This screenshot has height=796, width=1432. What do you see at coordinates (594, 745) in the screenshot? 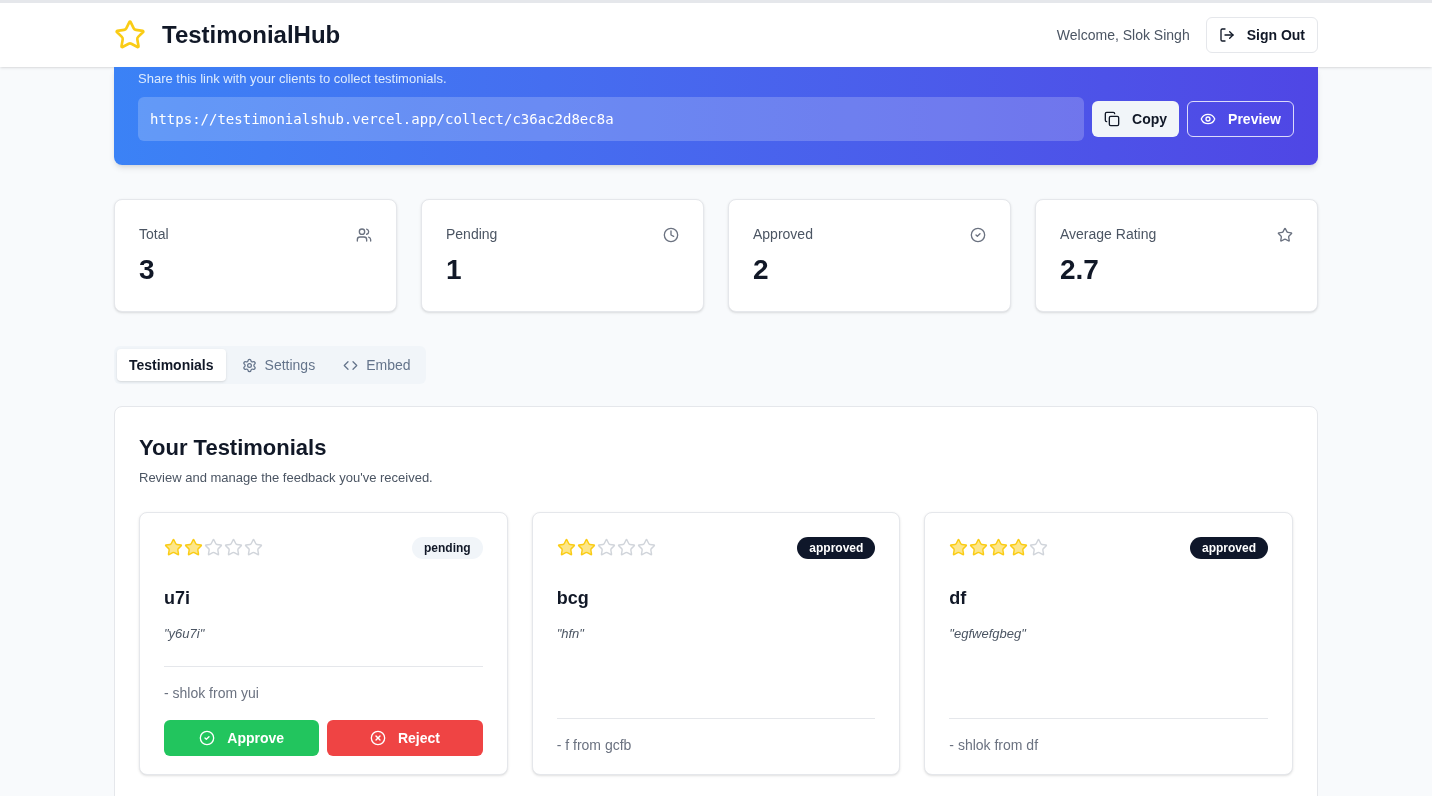
I see `testimonial-author: - f from gcfb` at bounding box center [594, 745].